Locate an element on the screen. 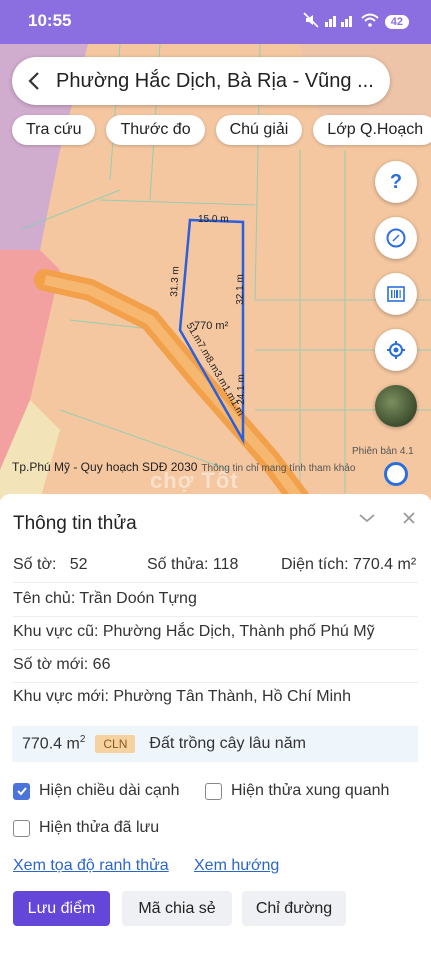  area-value: Diện tích: 770.4 m² is located at coordinates (349, 564).